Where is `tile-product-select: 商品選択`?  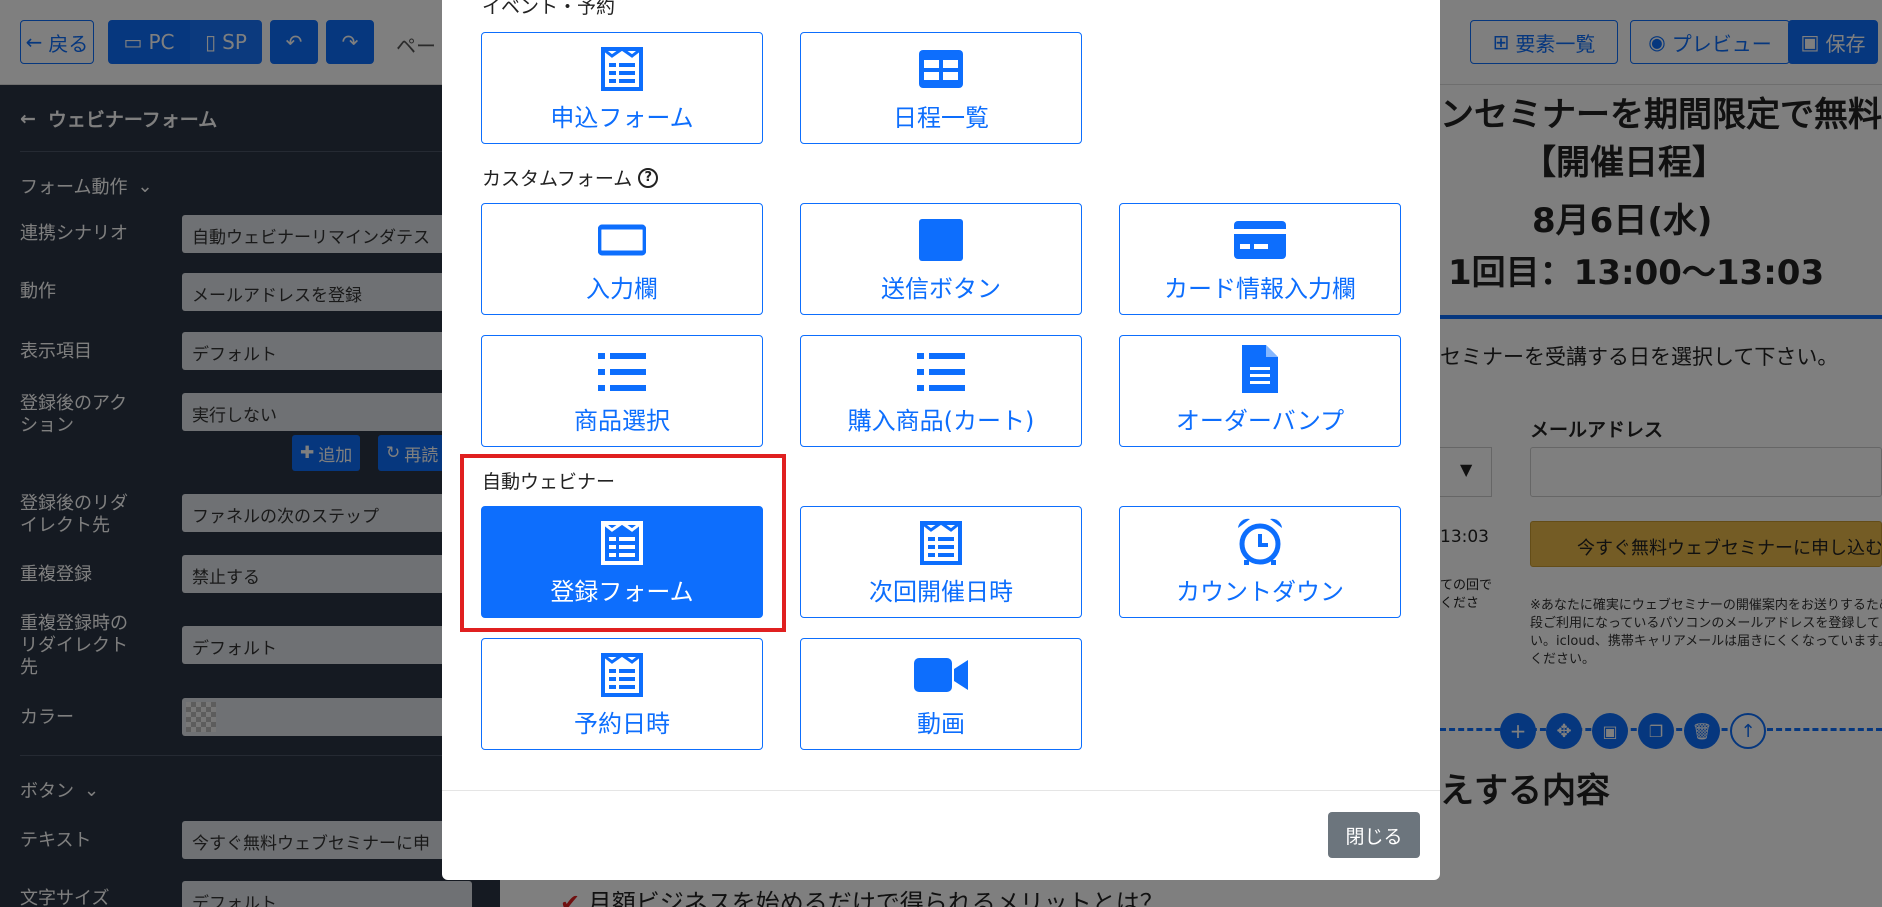 tile-product-select: 商品選択 is located at coordinates (622, 391).